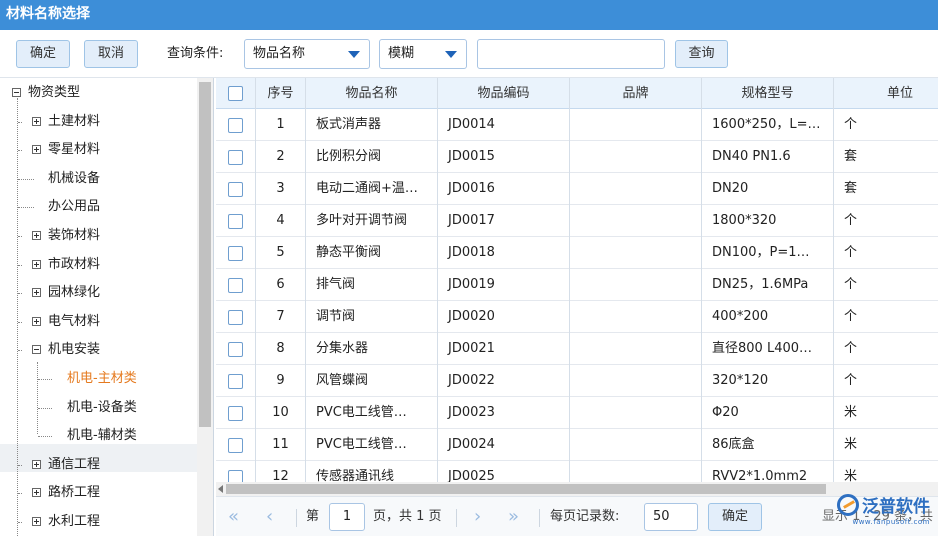 This screenshot has width=938, height=536. What do you see at coordinates (43, 54) in the screenshot?
I see `confirm-button: 确定` at bounding box center [43, 54].